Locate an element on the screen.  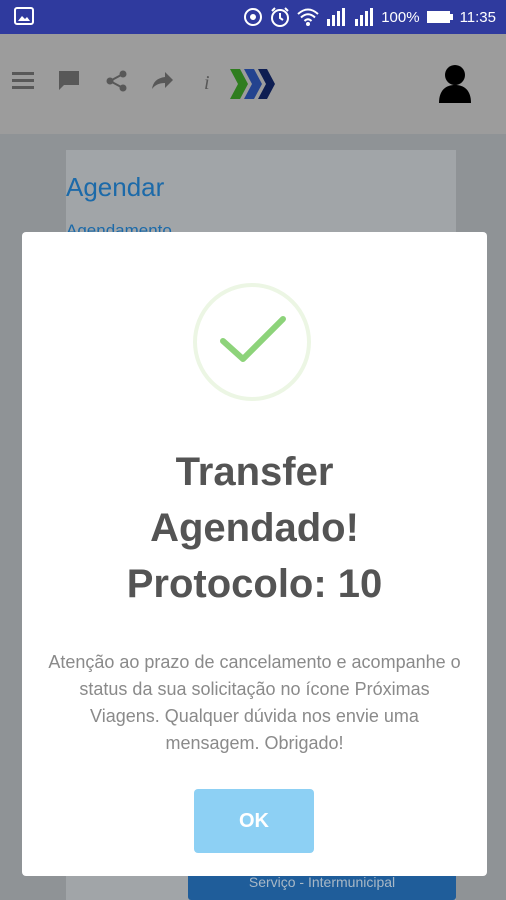
forward-icon is located at coordinates (163, 82).